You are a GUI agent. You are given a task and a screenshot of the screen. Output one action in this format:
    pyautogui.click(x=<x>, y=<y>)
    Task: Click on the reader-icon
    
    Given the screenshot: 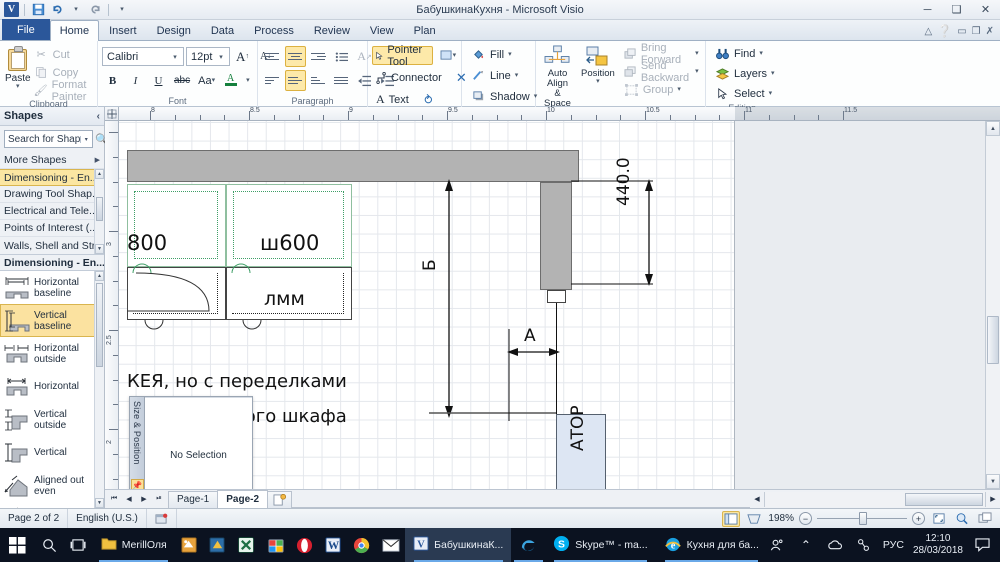 What is the action you would take?
    pyautogui.click(x=218, y=545)
    